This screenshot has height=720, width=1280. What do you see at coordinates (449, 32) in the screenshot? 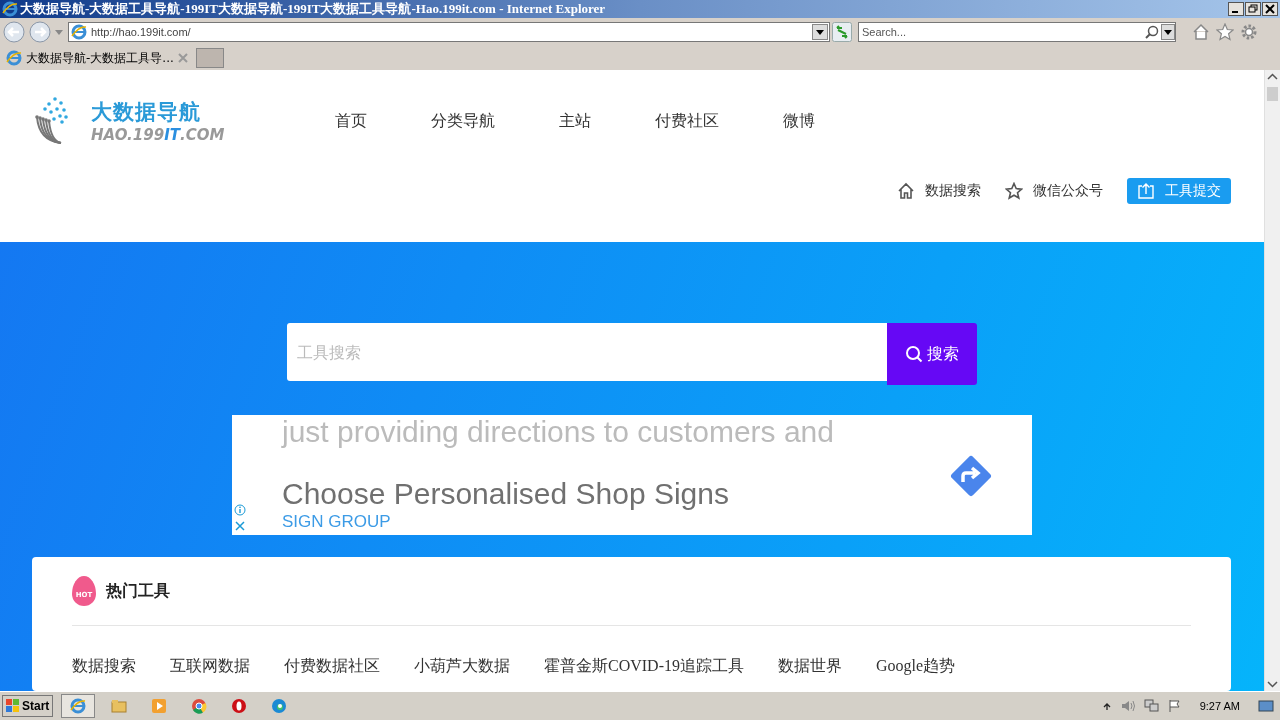
I see `address-field: http://hao.199it.com/` at bounding box center [449, 32].